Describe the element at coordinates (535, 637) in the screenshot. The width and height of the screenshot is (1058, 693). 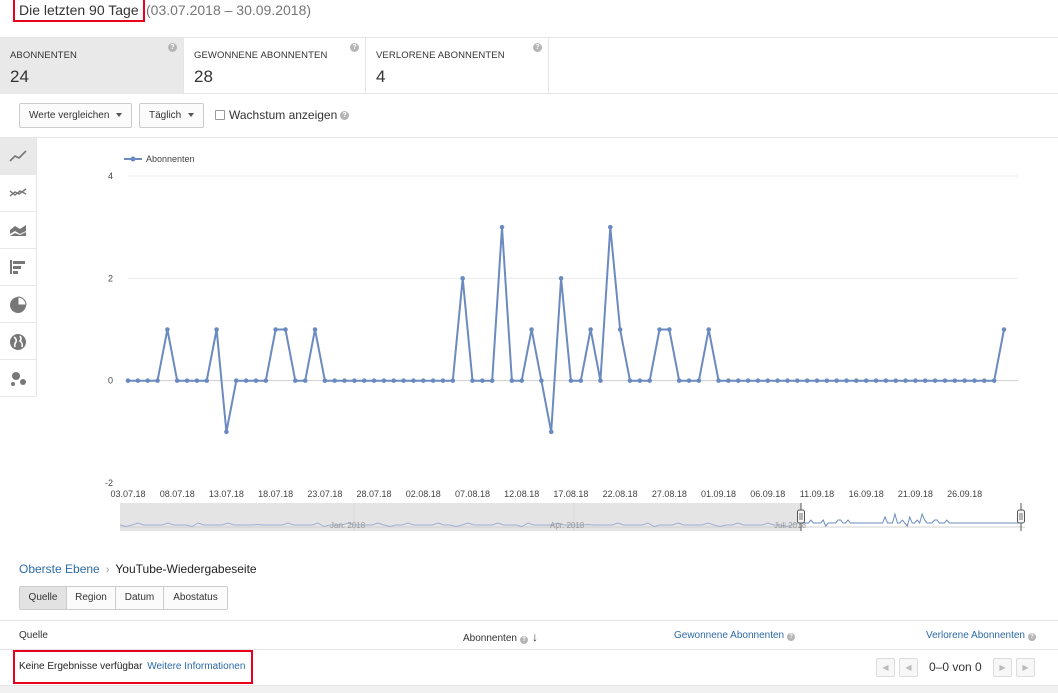
I see `sort-descending-icon: ↓` at that location.